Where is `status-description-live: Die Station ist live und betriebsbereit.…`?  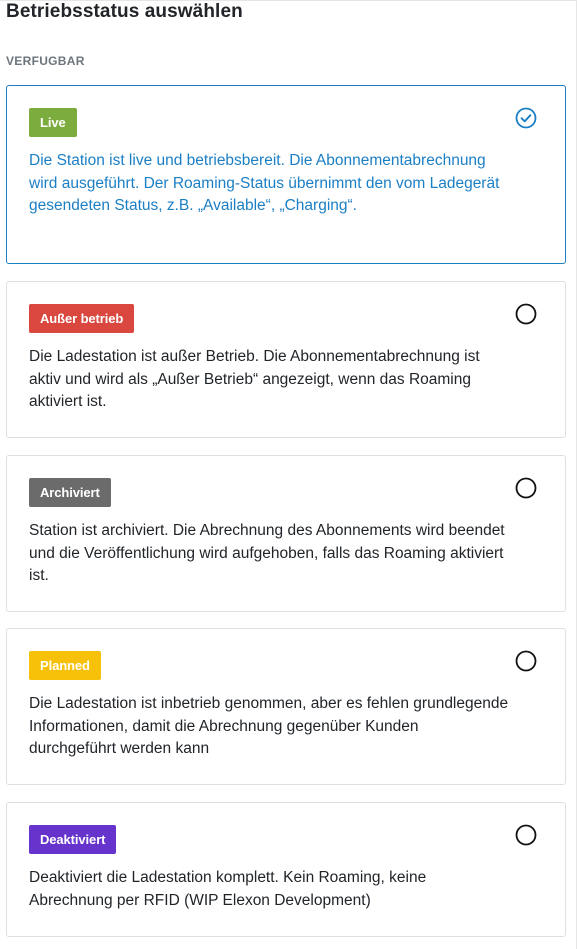
status-description-live: Die Station ist live und betriebsbereit.… is located at coordinates (264, 183).